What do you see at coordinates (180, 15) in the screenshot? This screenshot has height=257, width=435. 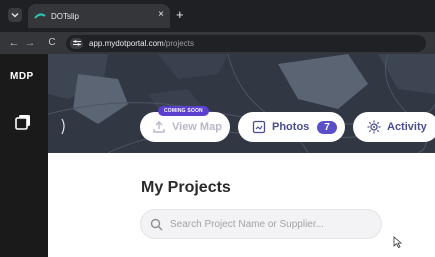 I see `new-tab-button: +` at bounding box center [180, 15].